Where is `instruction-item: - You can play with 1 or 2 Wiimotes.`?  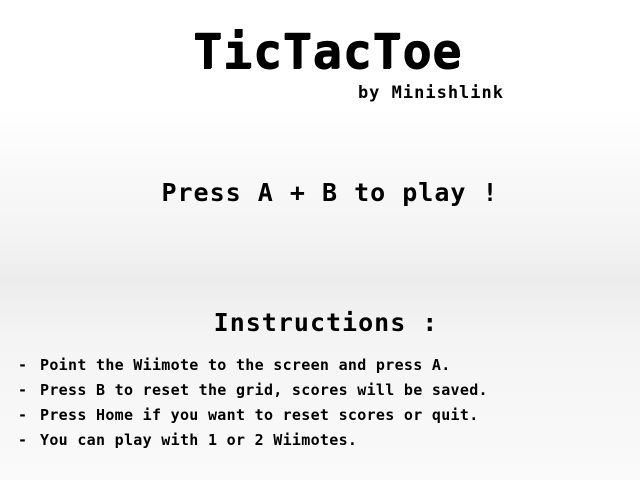 instruction-item: - You can play with 1 or 2 Wiimotes. is located at coordinates (253, 440).